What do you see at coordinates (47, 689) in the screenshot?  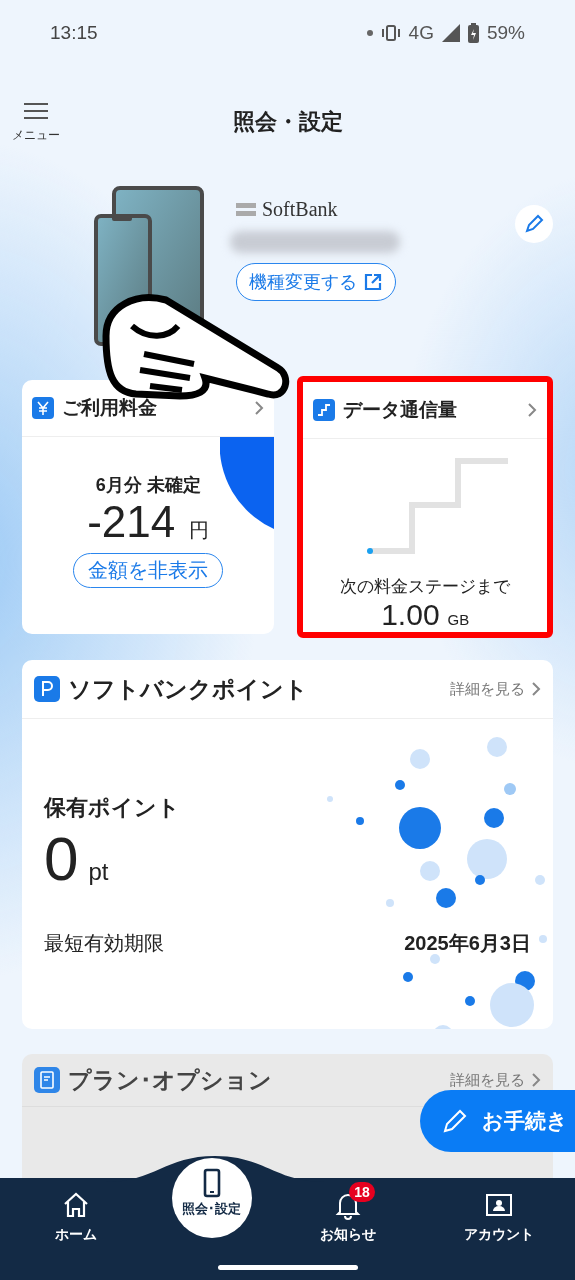 I see `points-p-icon` at bounding box center [47, 689].